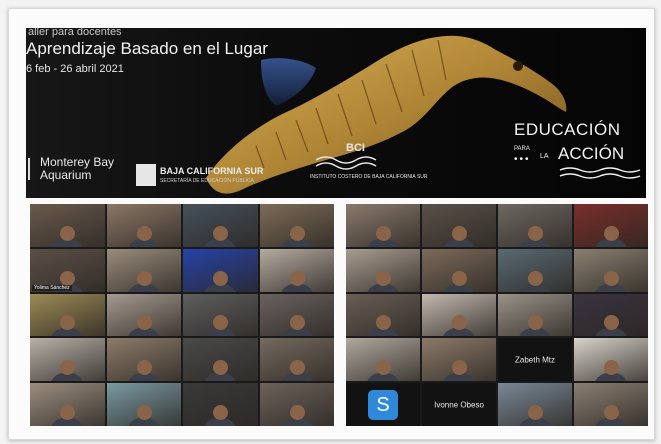  I want to click on participant-avatar-initial: S, so click(383, 404).